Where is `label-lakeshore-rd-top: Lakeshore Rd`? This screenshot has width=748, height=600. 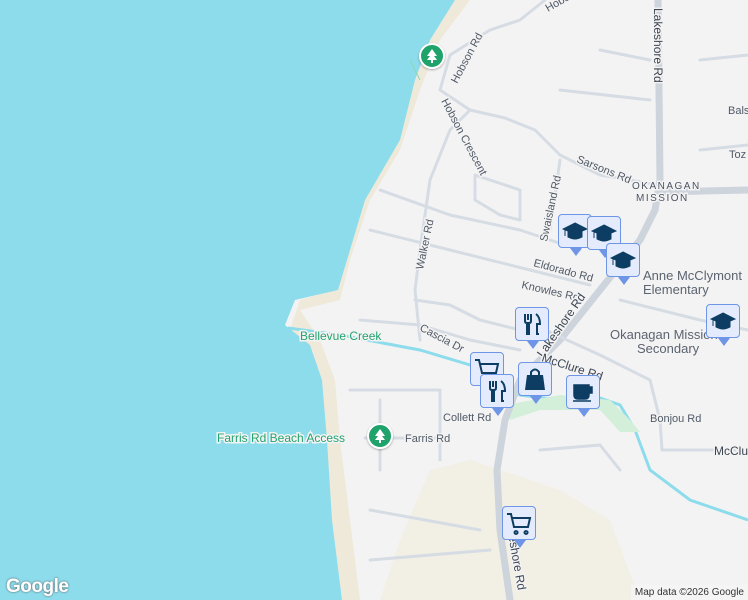 label-lakeshore-rd-top: Lakeshore Rd is located at coordinates (658, 45).